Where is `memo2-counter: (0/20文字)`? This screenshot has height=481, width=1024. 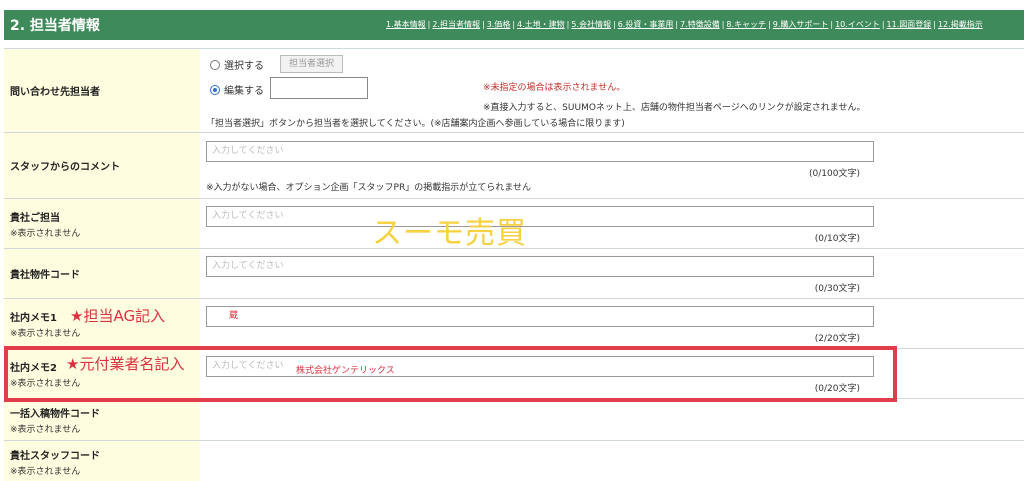 memo2-counter: (0/20文字) is located at coordinates (837, 389).